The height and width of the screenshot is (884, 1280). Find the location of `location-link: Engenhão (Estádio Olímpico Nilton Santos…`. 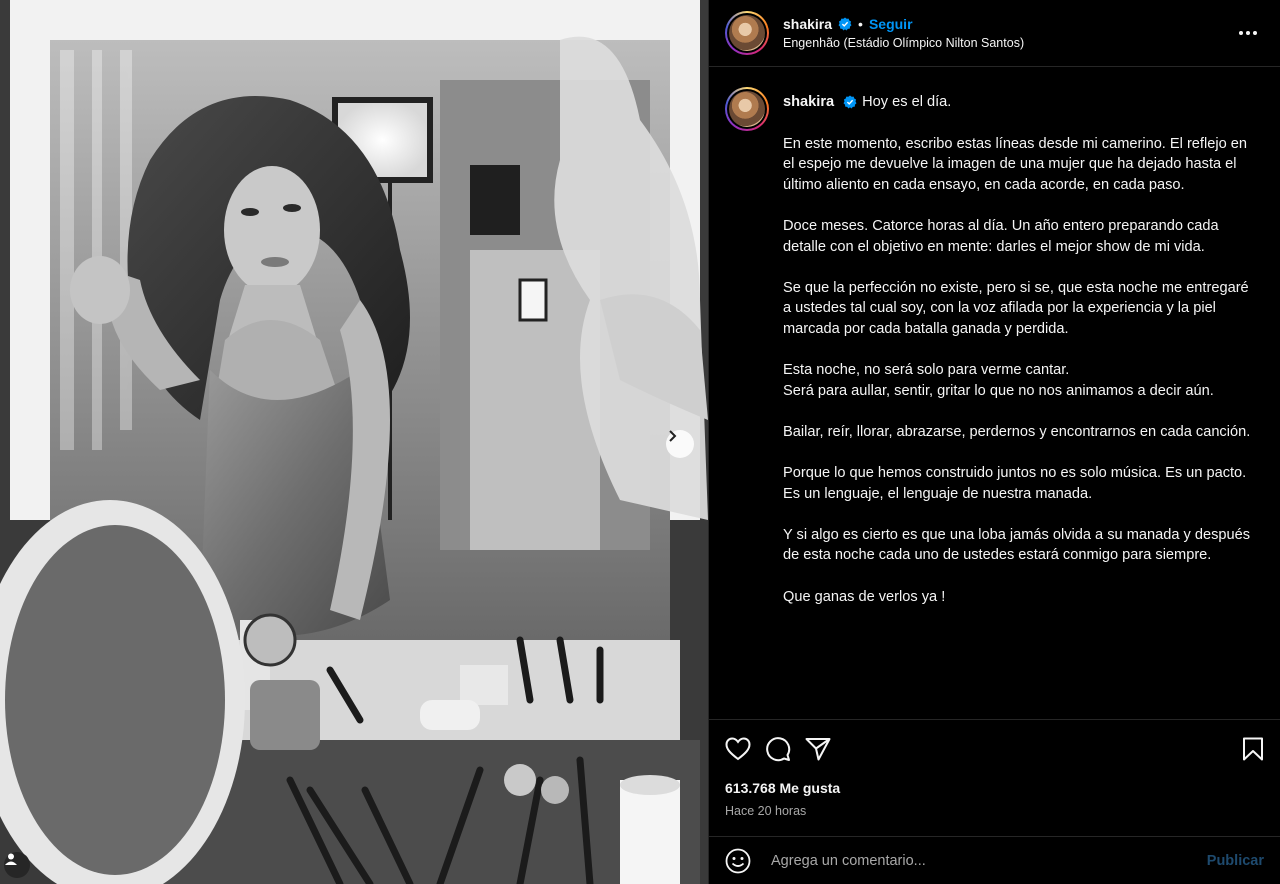

location-link: Engenhão (Estádio Olímpico Nilton Santos… is located at coordinates (903, 43).